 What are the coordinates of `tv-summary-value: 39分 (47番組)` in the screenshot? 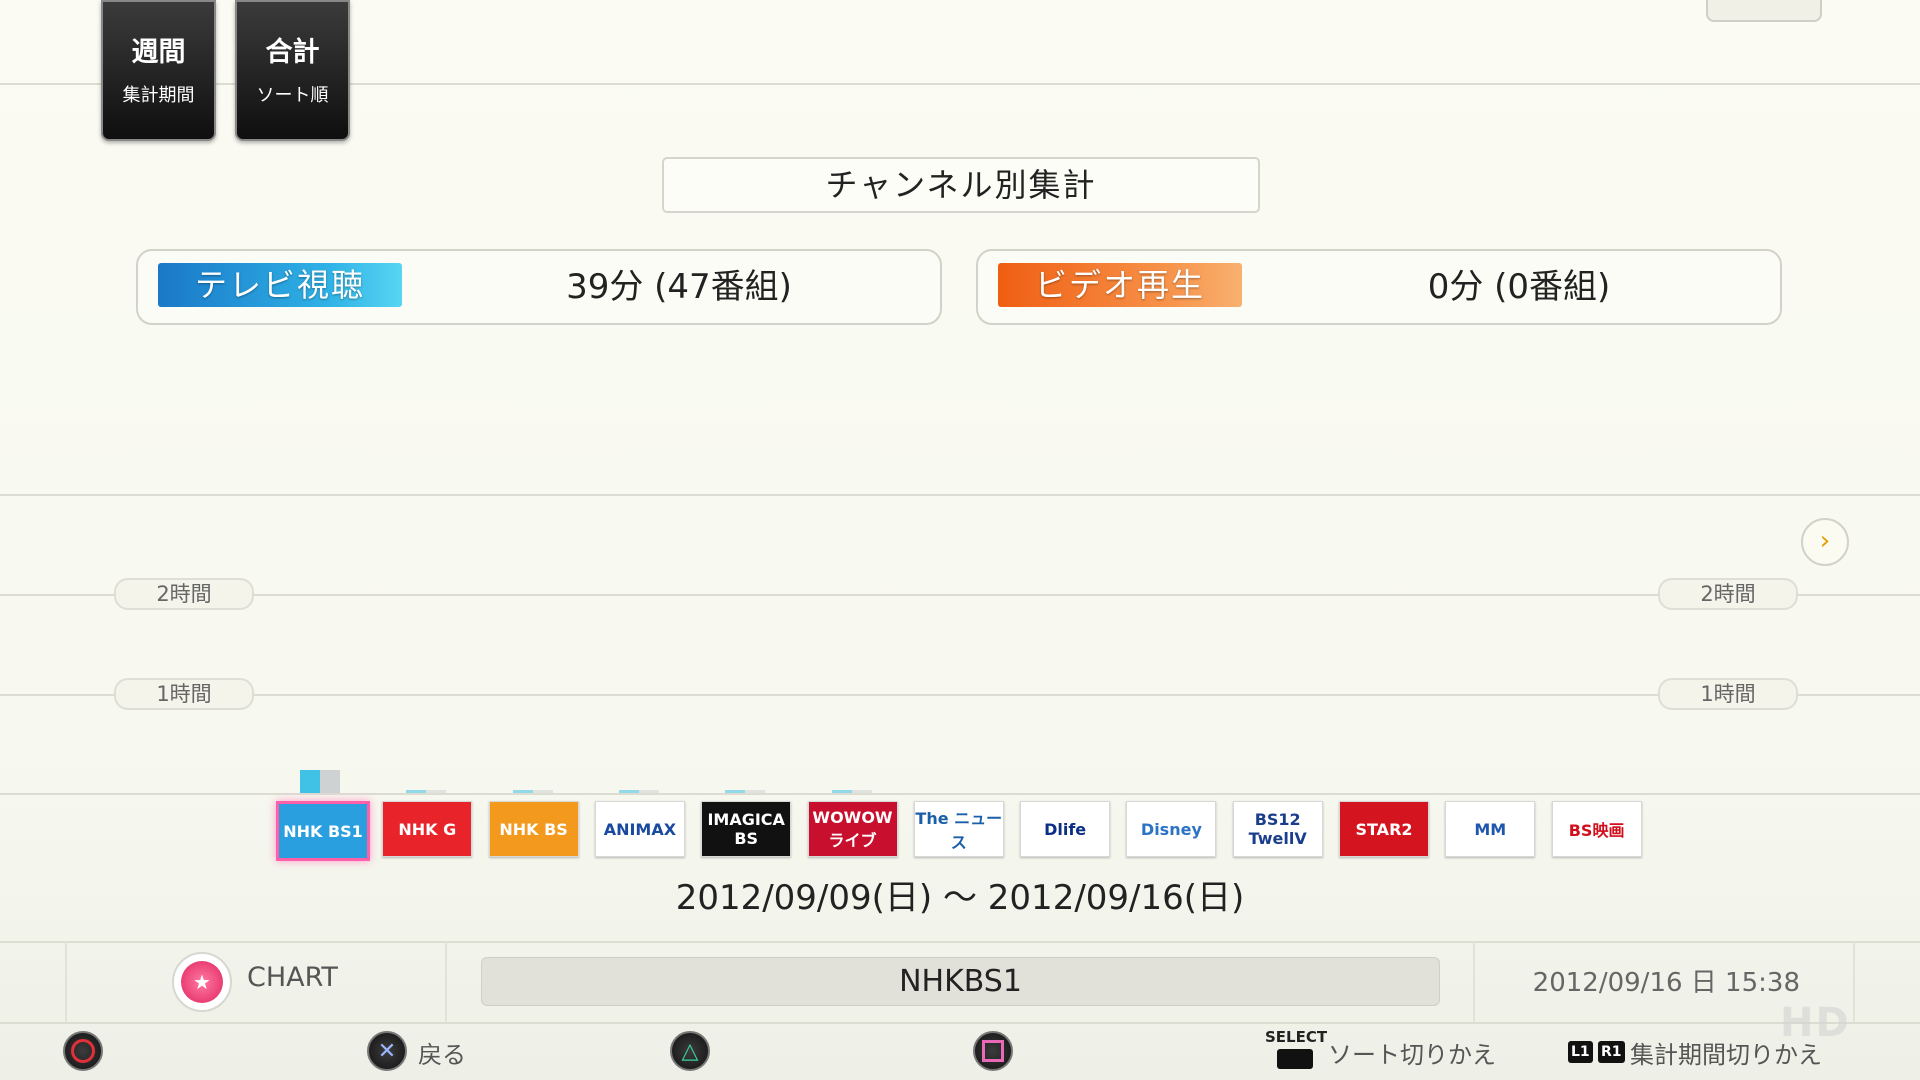 It's located at (679, 287).